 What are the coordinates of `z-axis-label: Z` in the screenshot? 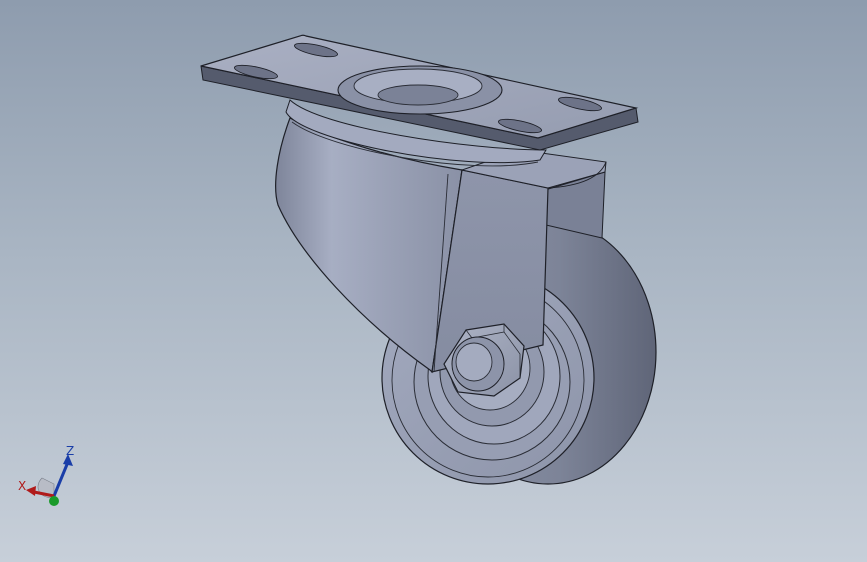 It's located at (70, 451).